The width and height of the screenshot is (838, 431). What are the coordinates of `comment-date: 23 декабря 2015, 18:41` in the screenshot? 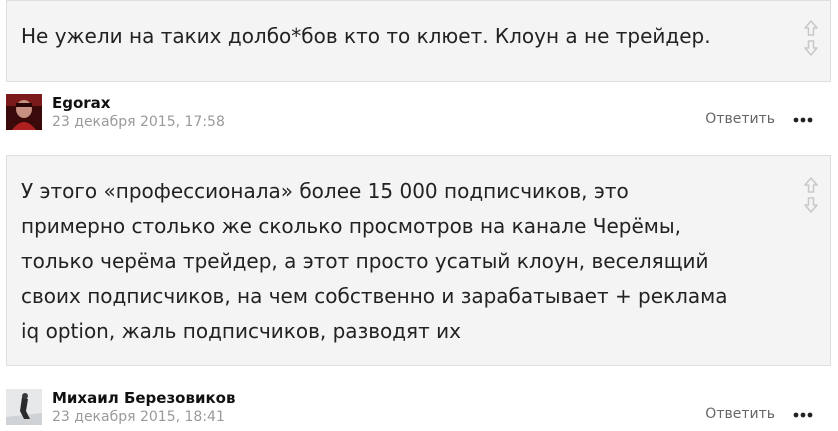 It's located at (138, 417).